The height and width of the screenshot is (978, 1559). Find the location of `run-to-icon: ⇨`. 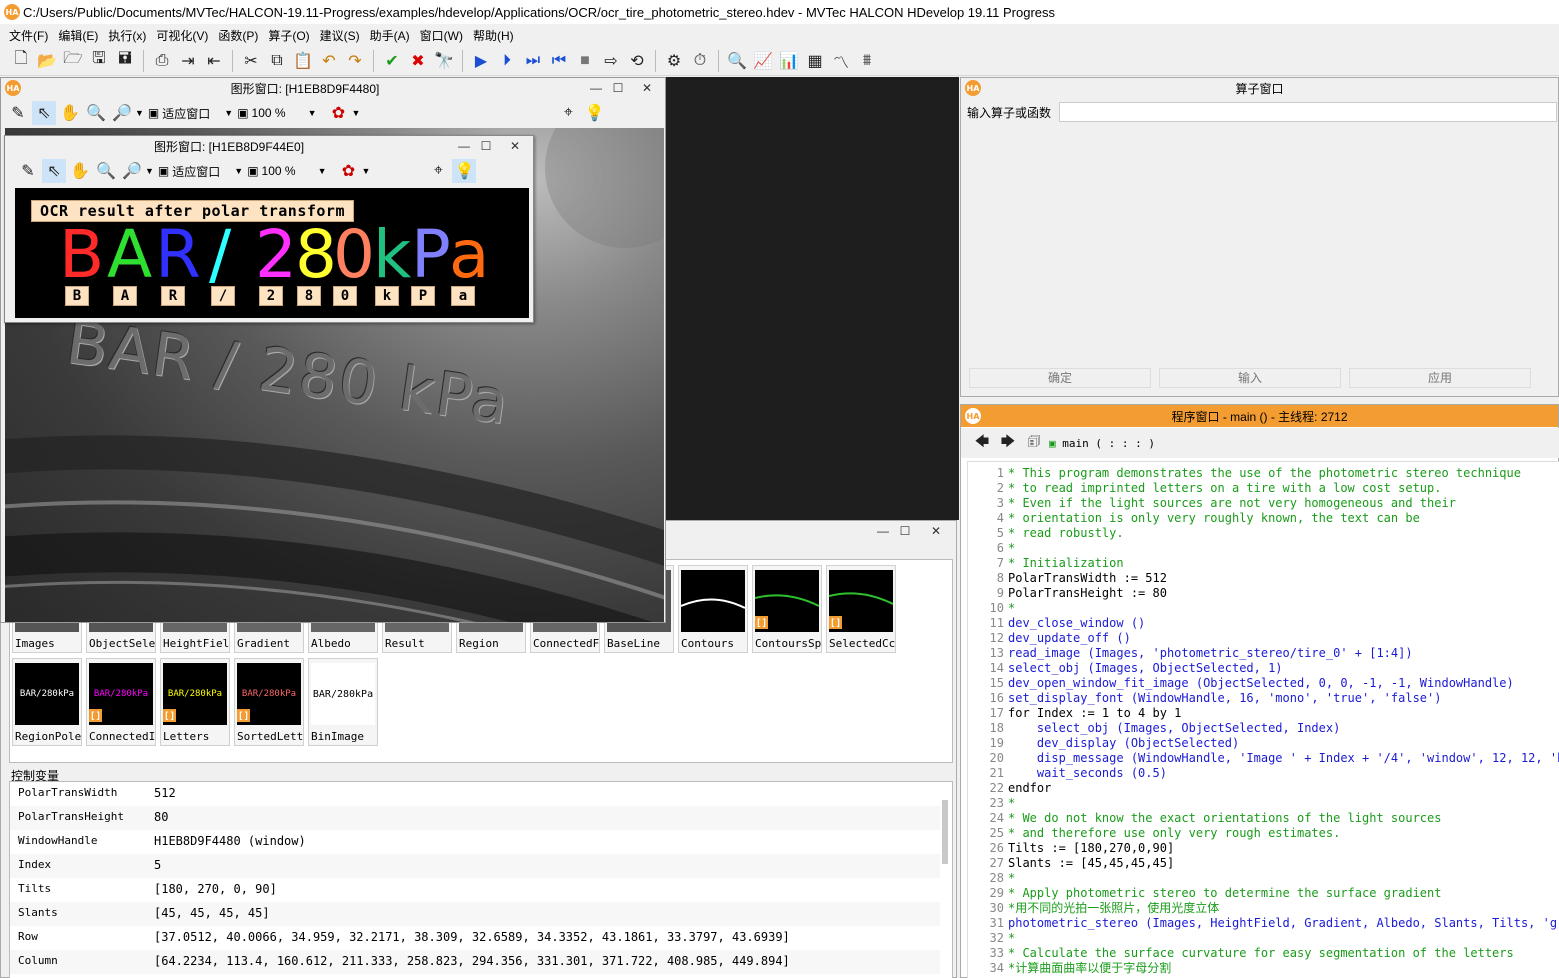

run-to-icon: ⇨ is located at coordinates (611, 61).